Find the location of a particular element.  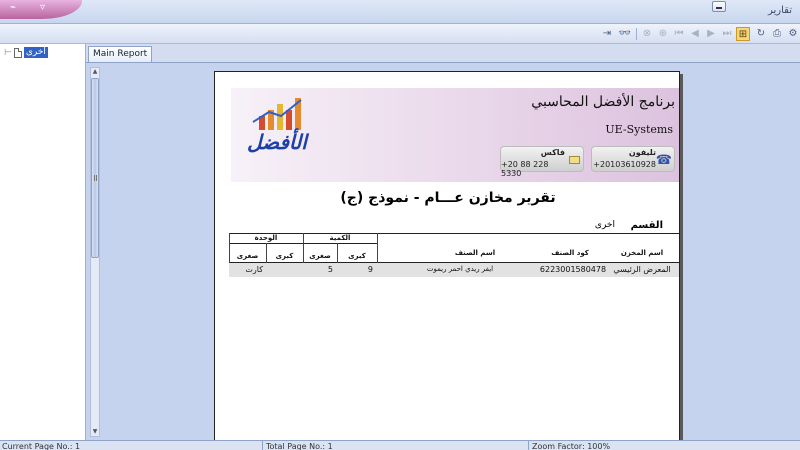

export-icon: ⇥ is located at coordinates (607, 34).